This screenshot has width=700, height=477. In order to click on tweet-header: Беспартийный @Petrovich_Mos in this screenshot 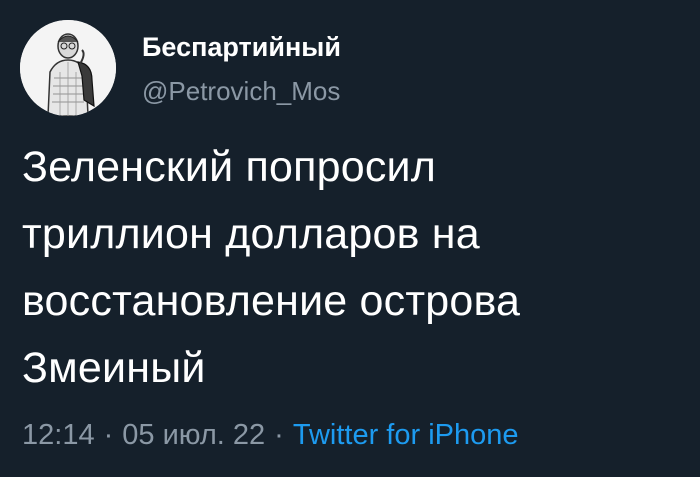, I will do `click(180, 68)`.